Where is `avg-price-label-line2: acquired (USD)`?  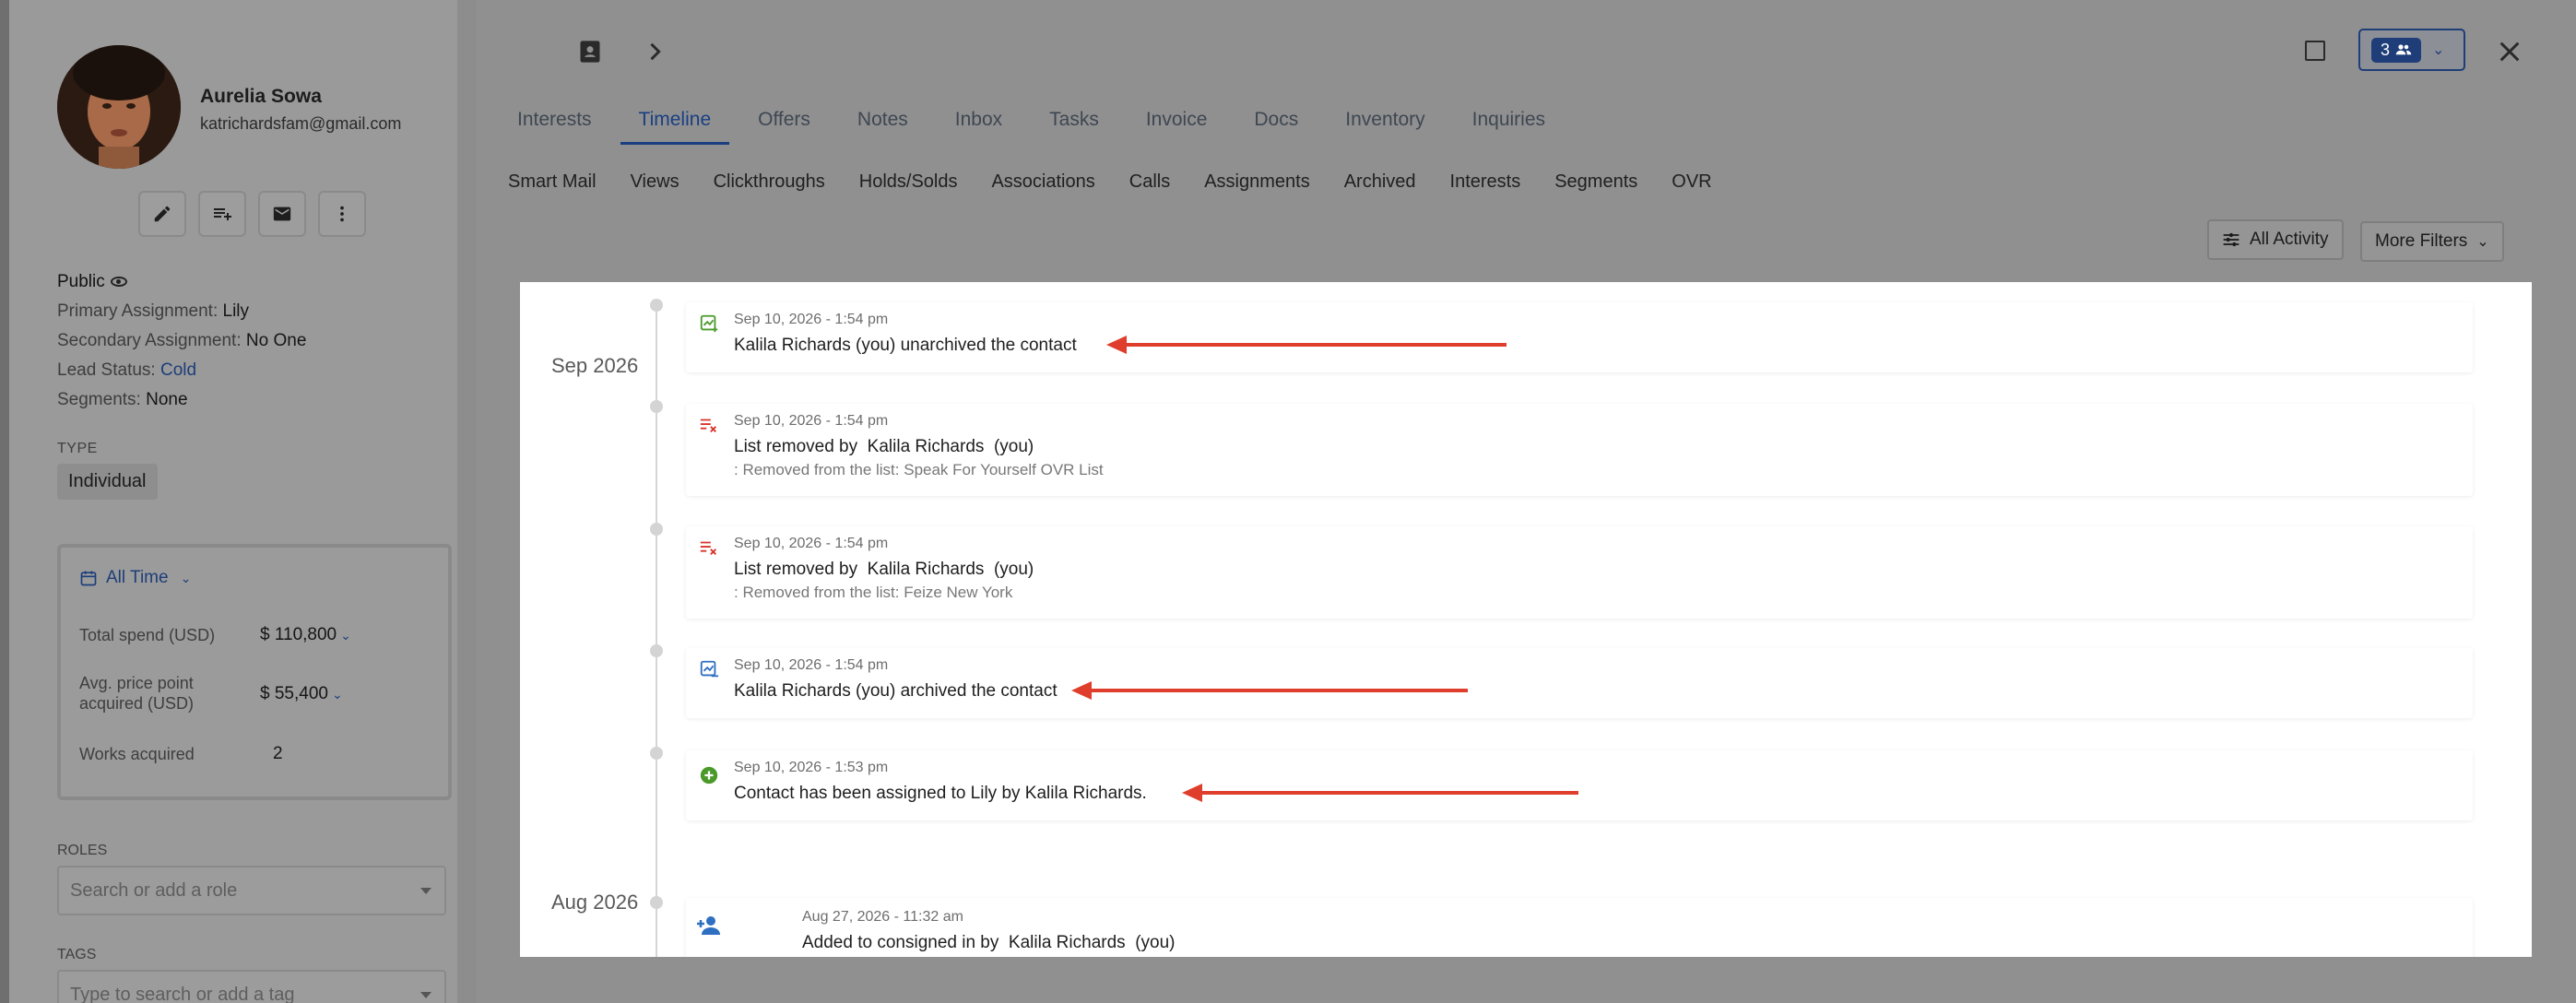 avg-price-label-line2: acquired (USD) is located at coordinates (137, 703).